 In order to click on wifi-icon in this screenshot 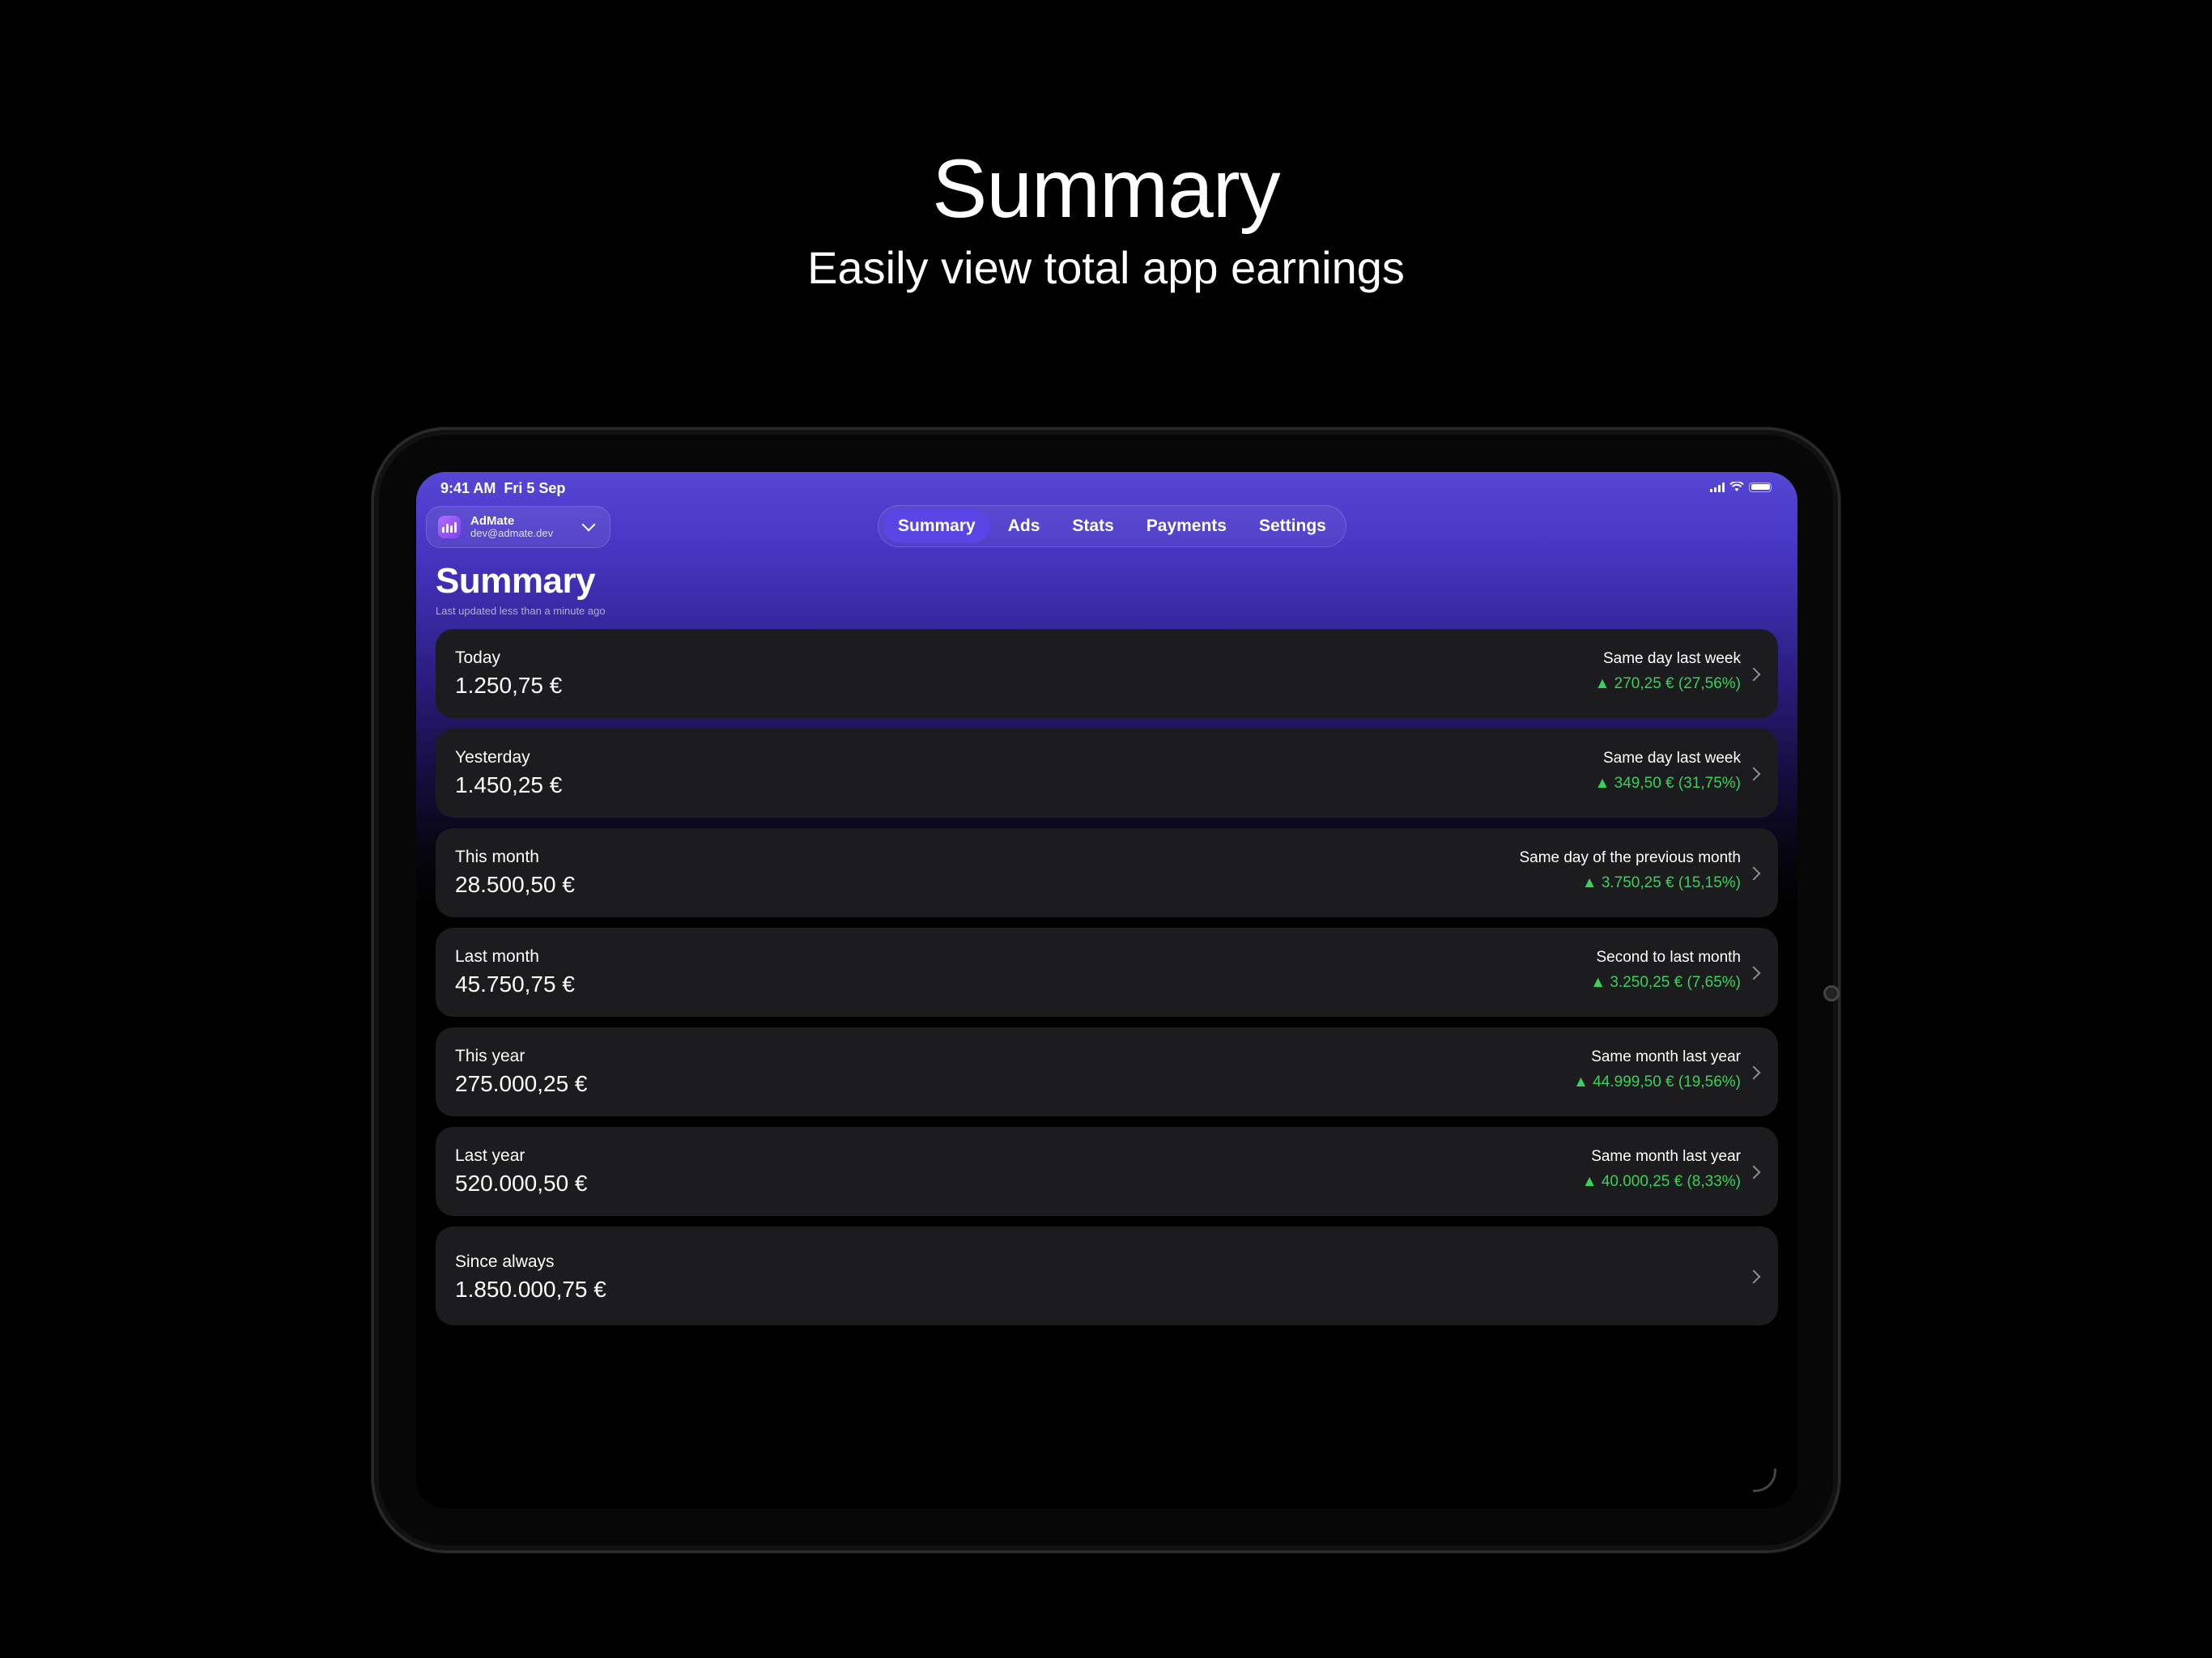, I will do `click(1737, 486)`.